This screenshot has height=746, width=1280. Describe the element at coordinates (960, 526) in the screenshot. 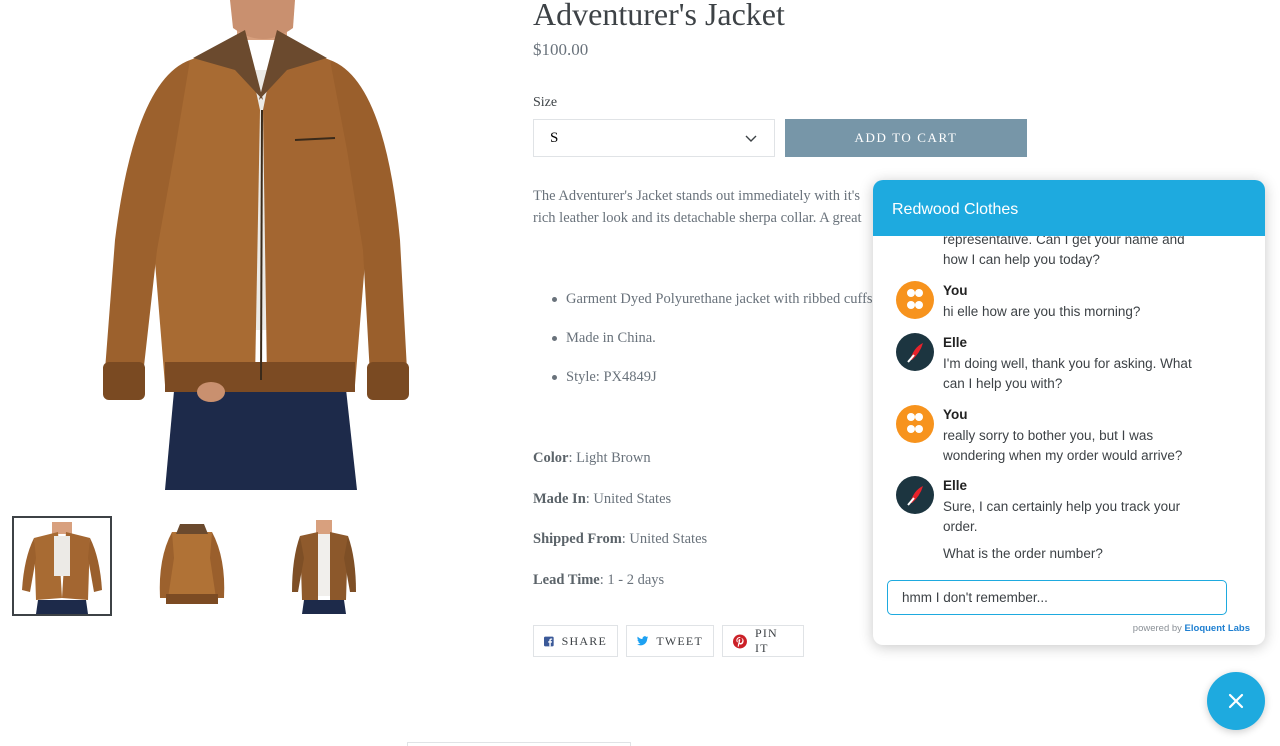

I see `message-line: order.` at that location.